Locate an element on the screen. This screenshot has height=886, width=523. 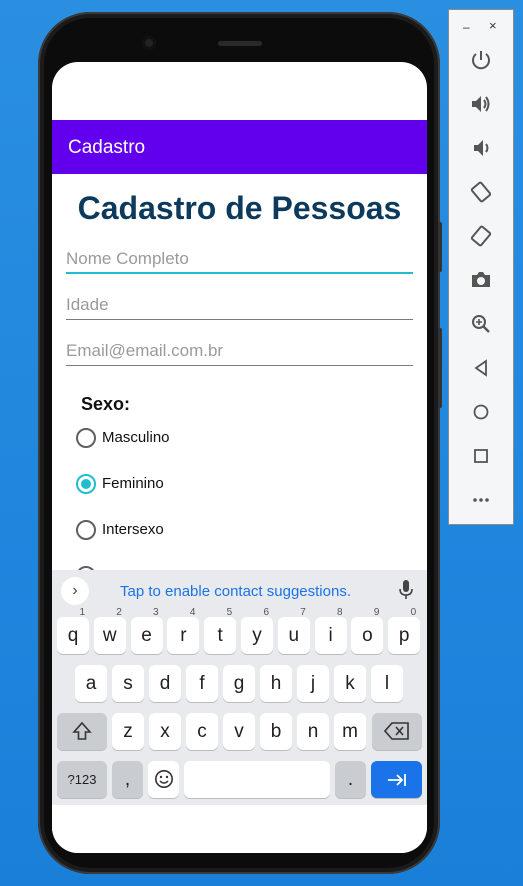
key-n: n is located at coordinates (313, 731).